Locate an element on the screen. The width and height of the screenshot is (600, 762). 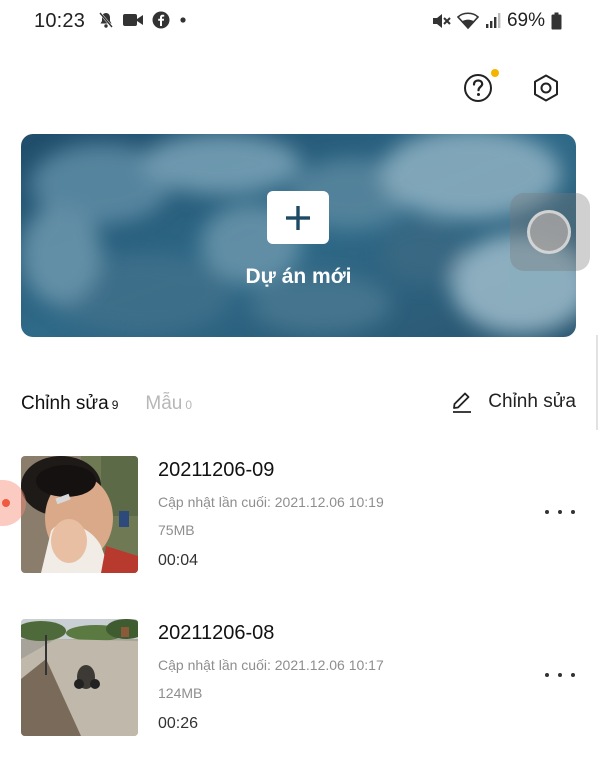
edit-projects-button: Chỉnh sửa is located at coordinates (513, 402).